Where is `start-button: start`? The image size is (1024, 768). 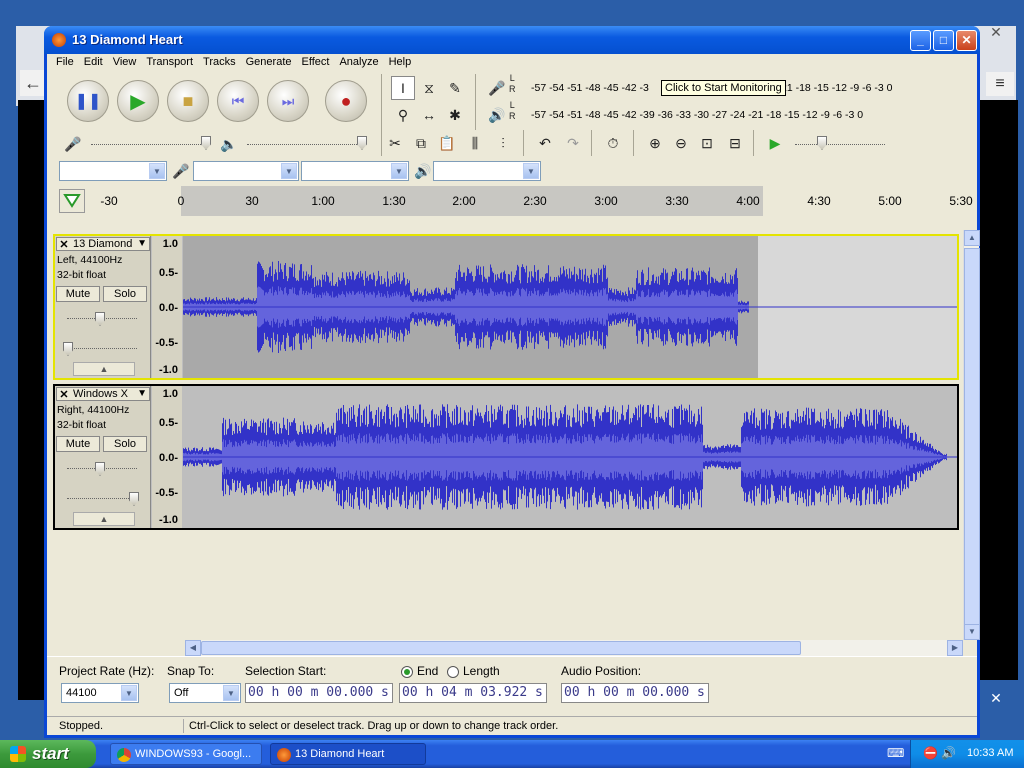 start-button: start is located at coordinates (48, 754).